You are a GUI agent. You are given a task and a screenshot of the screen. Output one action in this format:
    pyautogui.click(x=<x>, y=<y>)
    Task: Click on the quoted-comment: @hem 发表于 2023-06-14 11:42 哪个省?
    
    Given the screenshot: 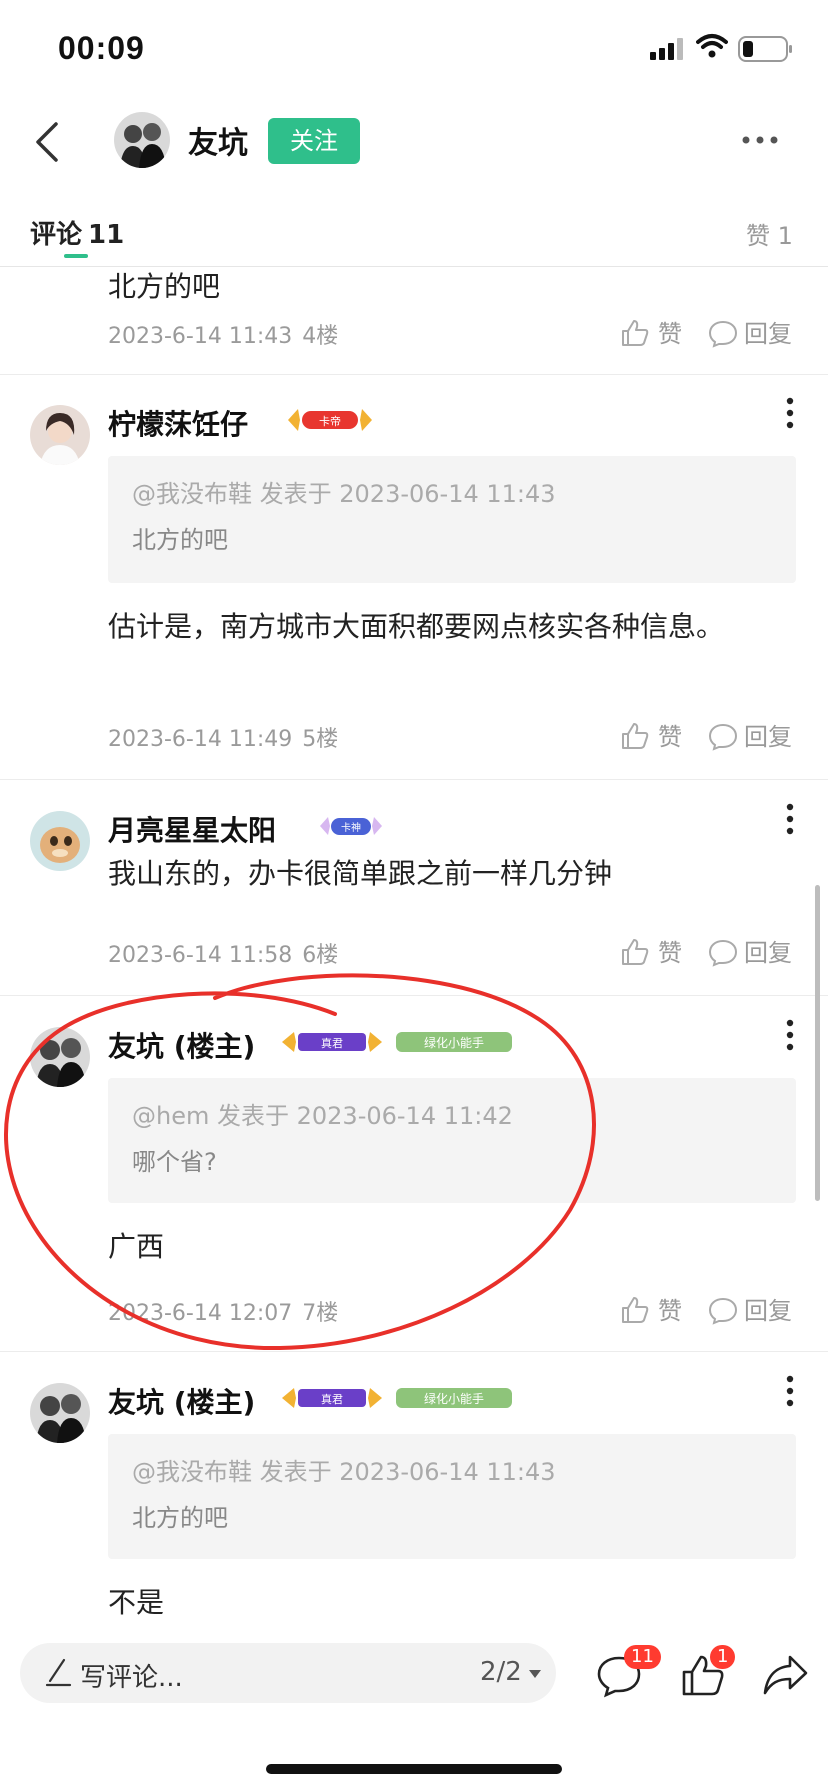 What is the action you would take?
    pyautogui.click(x=452, y=1140)
    